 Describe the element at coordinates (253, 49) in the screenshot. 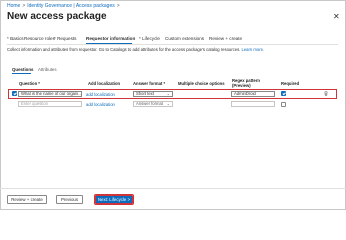

I see `learn-more-link: Learn more.` at that location.